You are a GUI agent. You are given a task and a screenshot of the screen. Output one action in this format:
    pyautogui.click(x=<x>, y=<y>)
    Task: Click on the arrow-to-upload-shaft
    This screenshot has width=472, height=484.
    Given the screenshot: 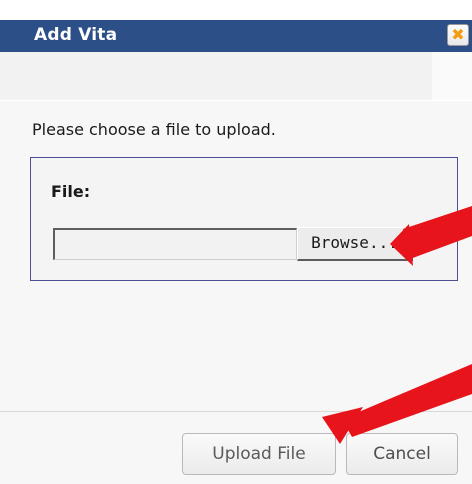 What is the action you would take?
    pyautogui.click(x=407, y=400)
    